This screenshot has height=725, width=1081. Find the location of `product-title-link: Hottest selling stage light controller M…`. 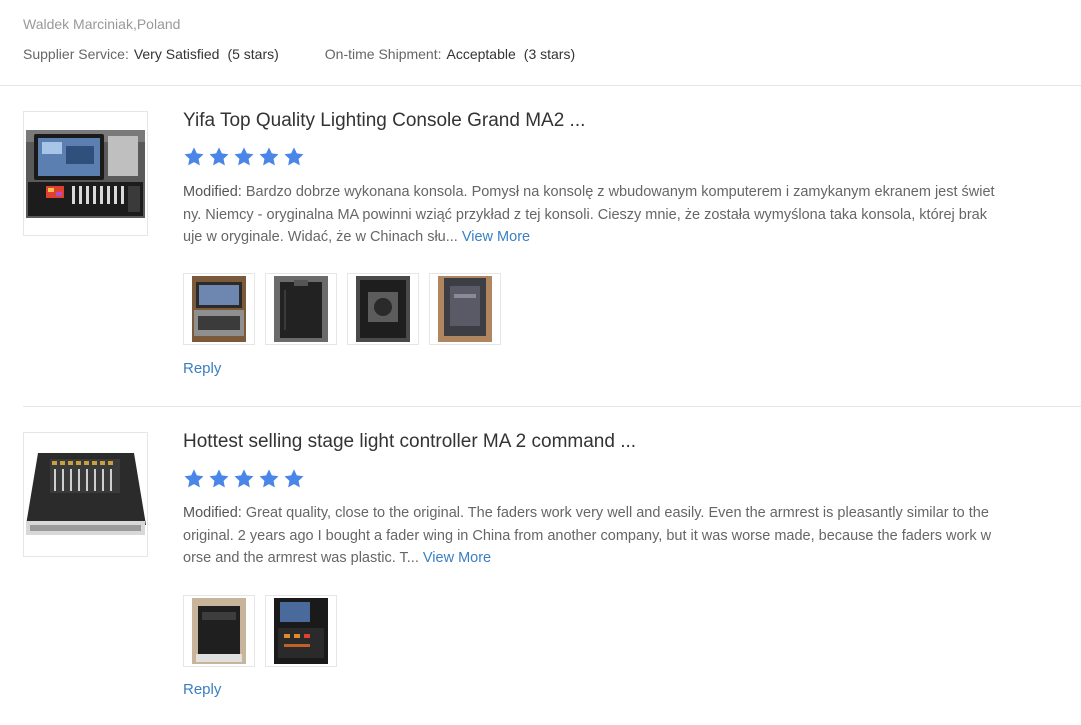

product-title-link: Hottest selling stage light controller M… is located at coordinates (409, 442).